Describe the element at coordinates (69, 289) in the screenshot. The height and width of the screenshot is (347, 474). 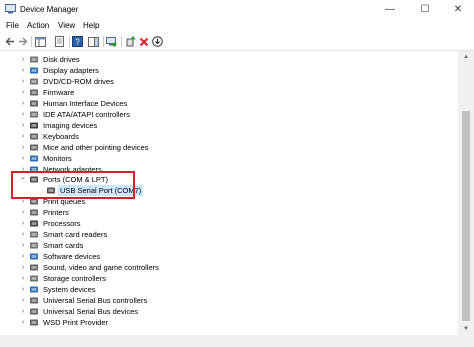
I see `tree-item-label: System devices` at that location.